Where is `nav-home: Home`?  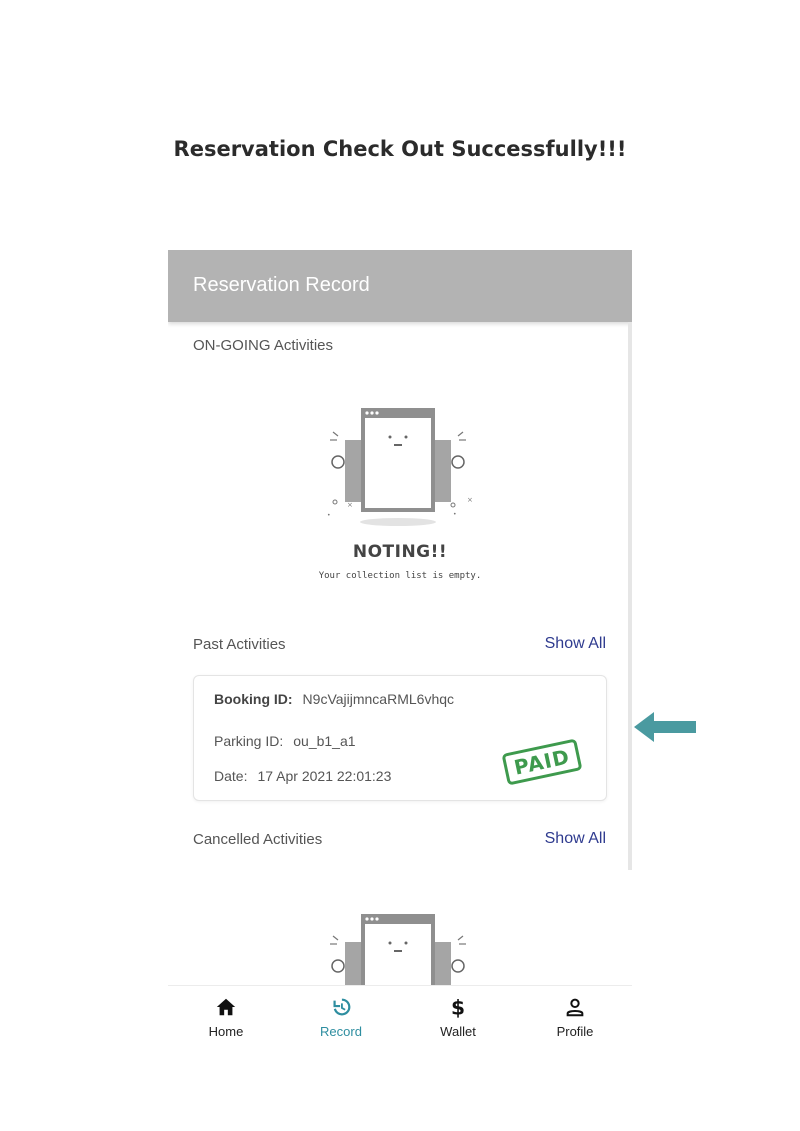
nav-home: Home is located at coordinates (226, 1017).